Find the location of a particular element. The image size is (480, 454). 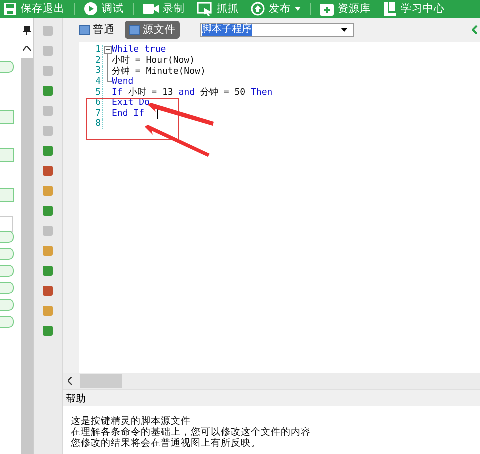

line-number: 3 is located at coordinates (91, 71).